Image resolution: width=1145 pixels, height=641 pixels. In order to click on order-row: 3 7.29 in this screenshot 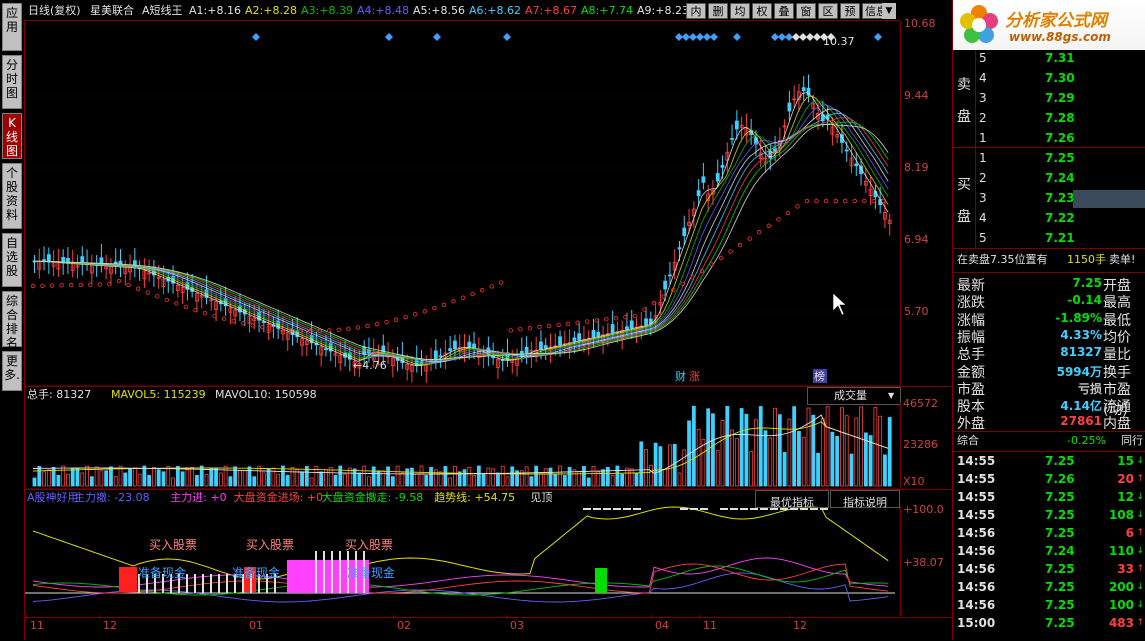, I will do `click(1061, 98)`.